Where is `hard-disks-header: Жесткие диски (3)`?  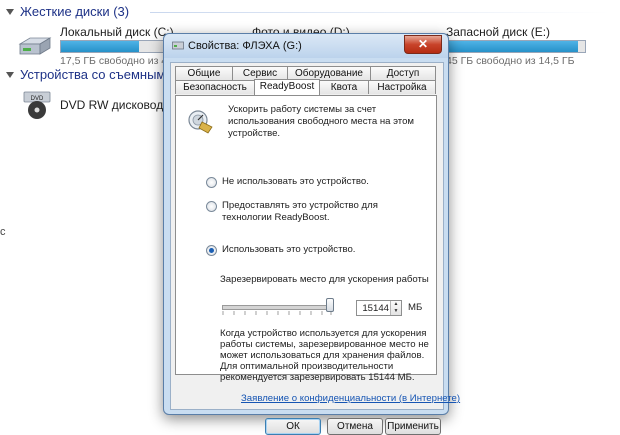 hard-disks-header: Жесткие диски (3) is located at coordinates (67, 11).